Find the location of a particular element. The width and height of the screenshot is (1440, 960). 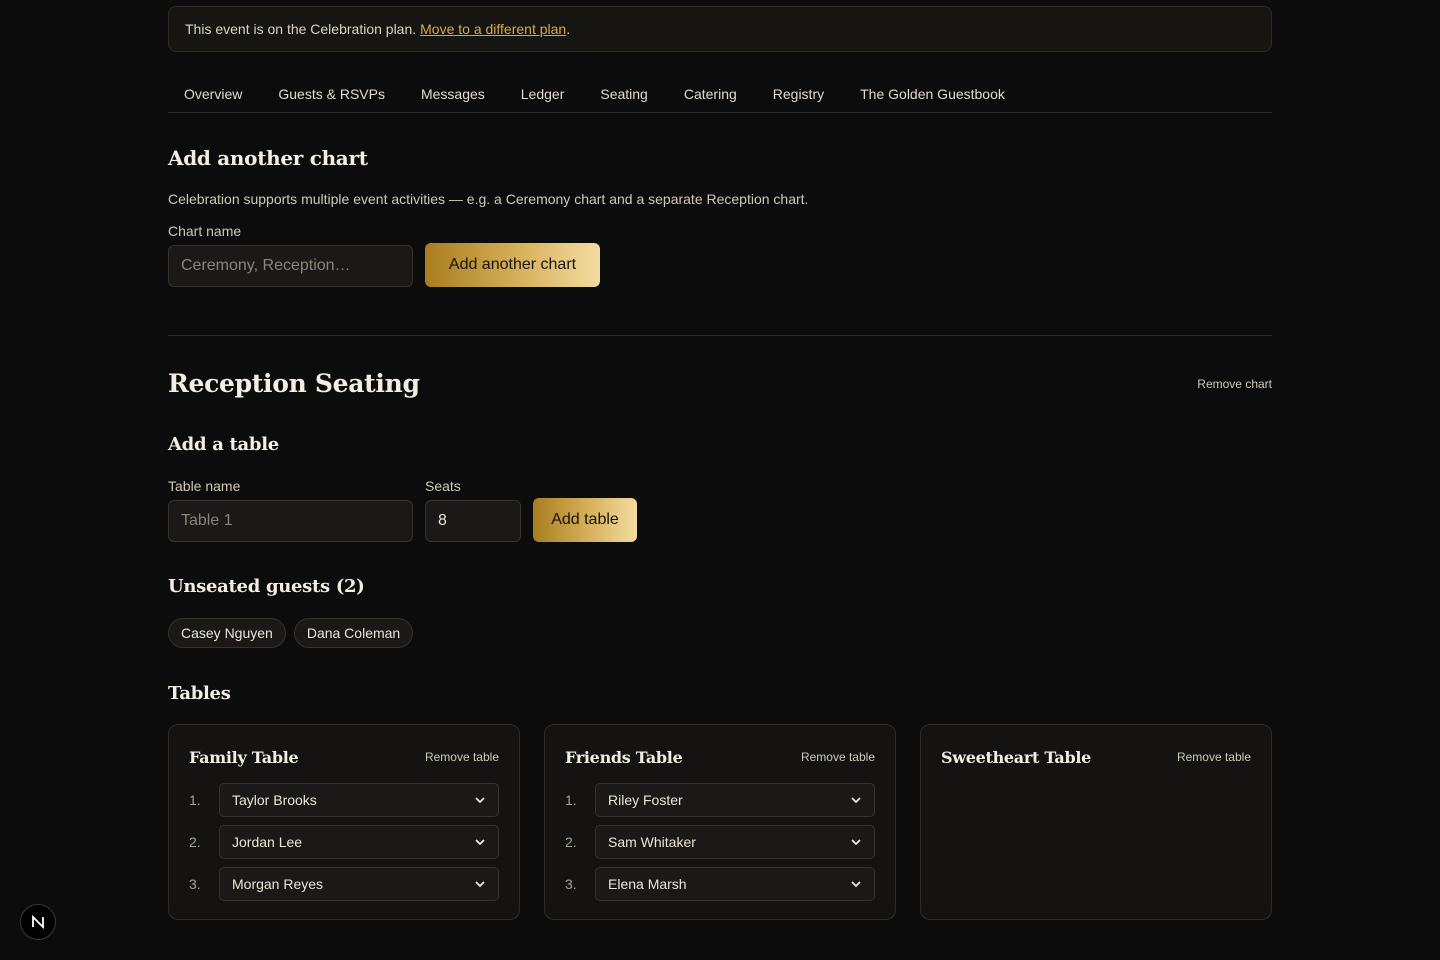

table-name-label: Table name is located at coordinates (204, 486).